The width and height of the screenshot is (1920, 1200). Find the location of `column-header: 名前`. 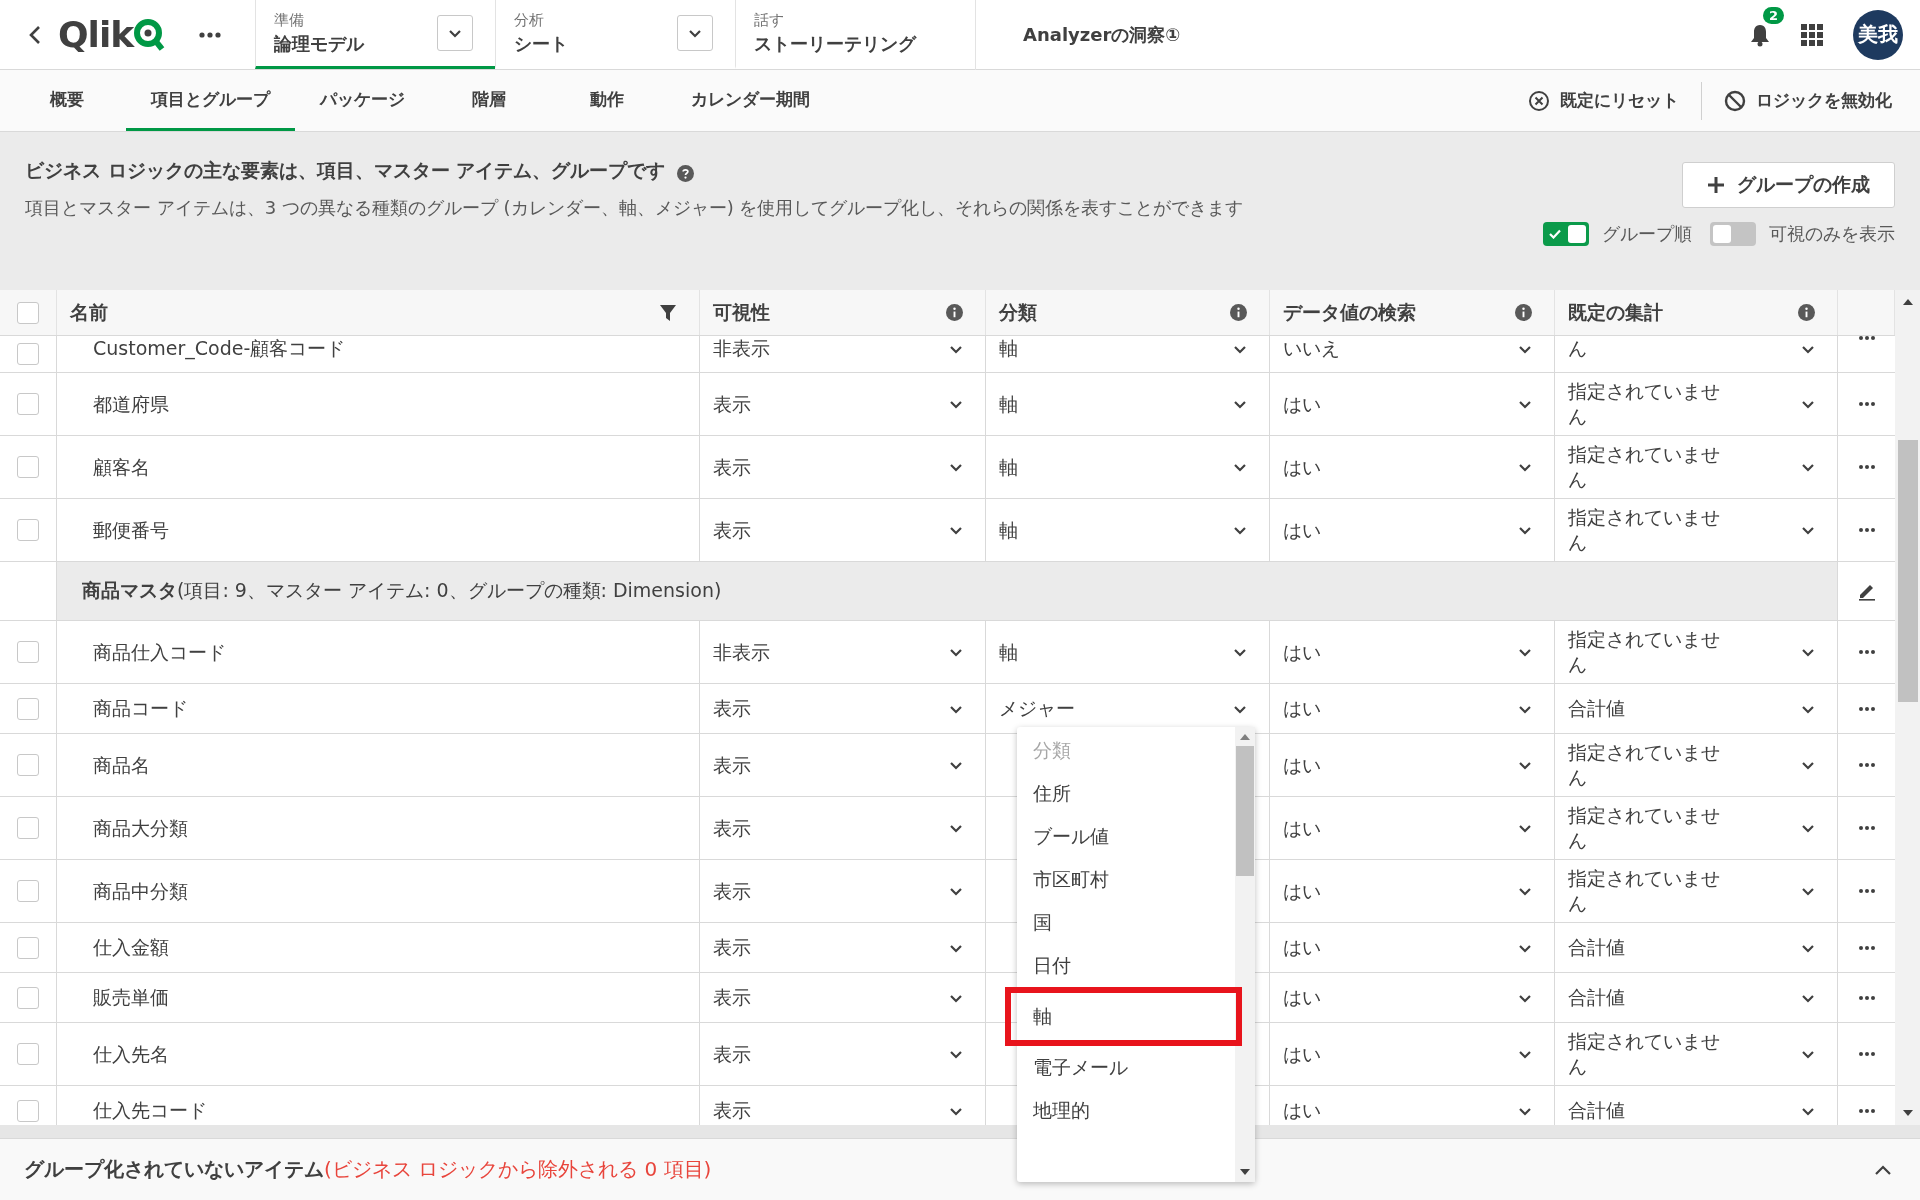

column-header: 名前 is located at coordinates (378, 312).